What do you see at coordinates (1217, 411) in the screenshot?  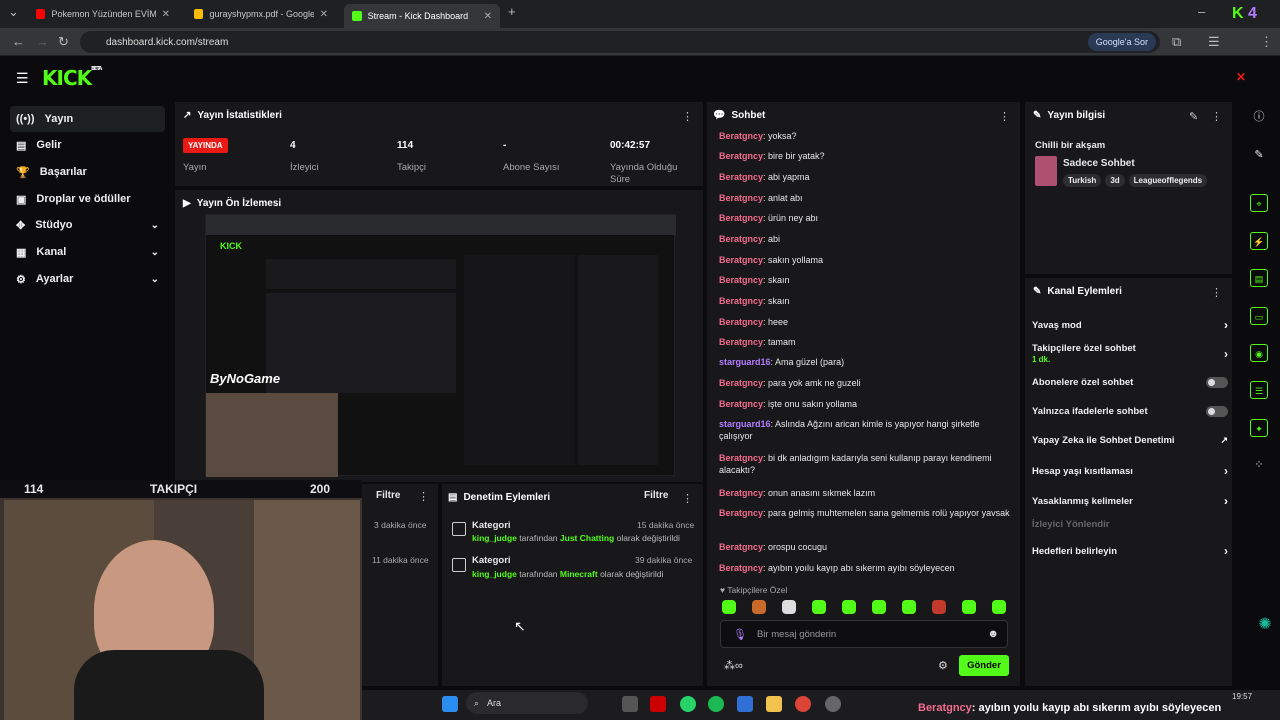 I see `emotes-chat-toggle` at bounding box center [1217, 411].